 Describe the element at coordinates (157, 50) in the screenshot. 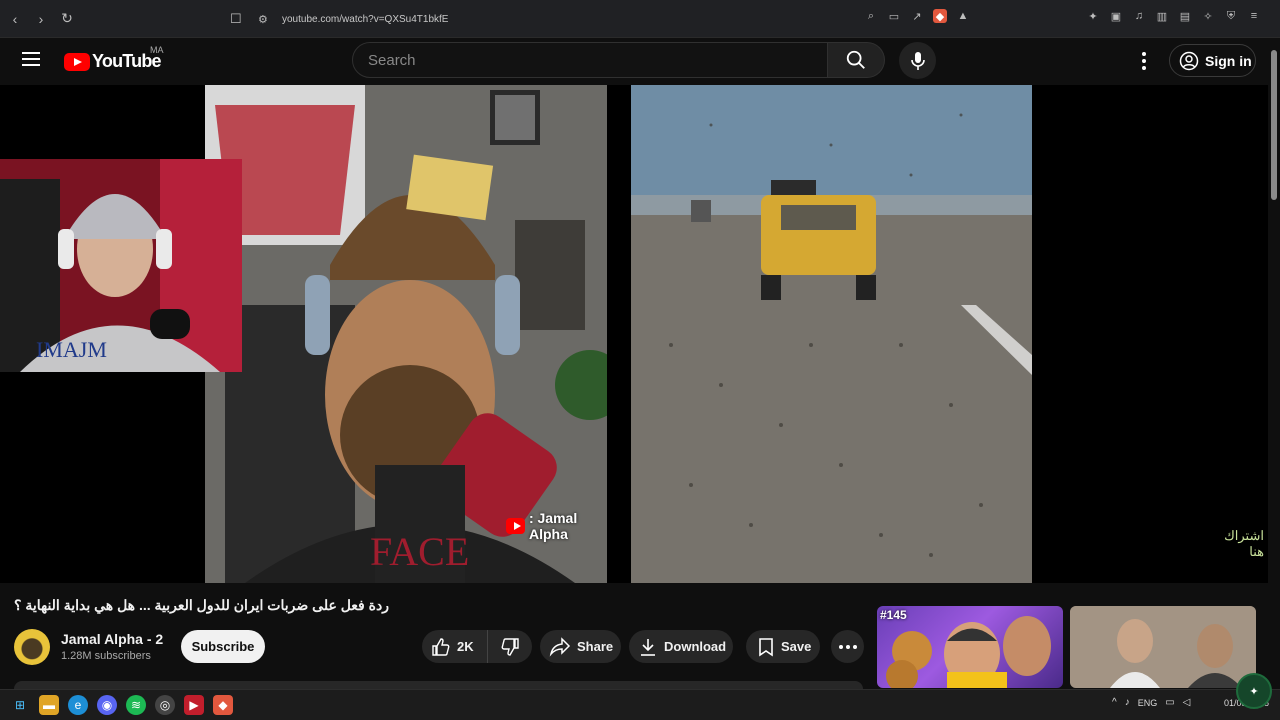

I see `country-code: MA` at that location.